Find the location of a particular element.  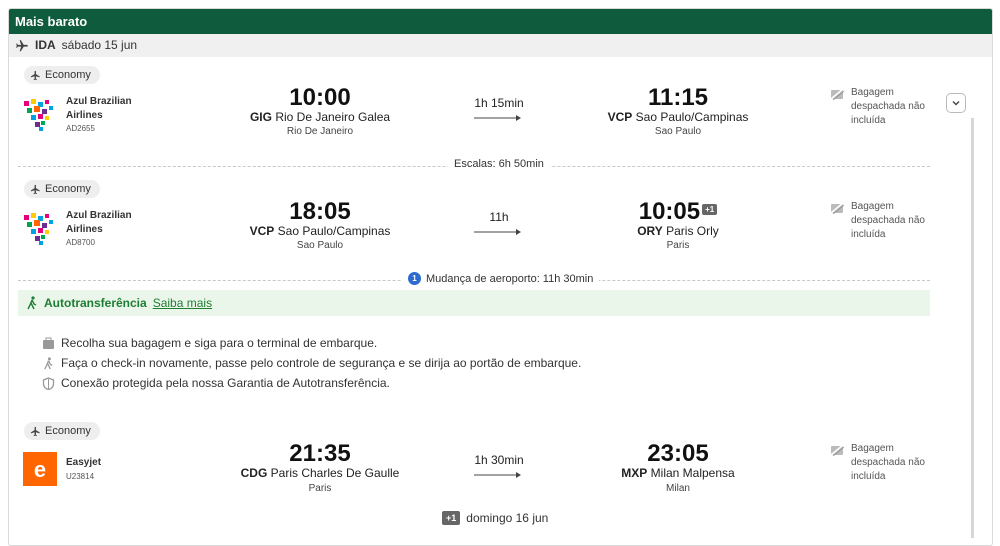

arrival-airport: ORY Paris Orly is located at coordinates (678, 231).